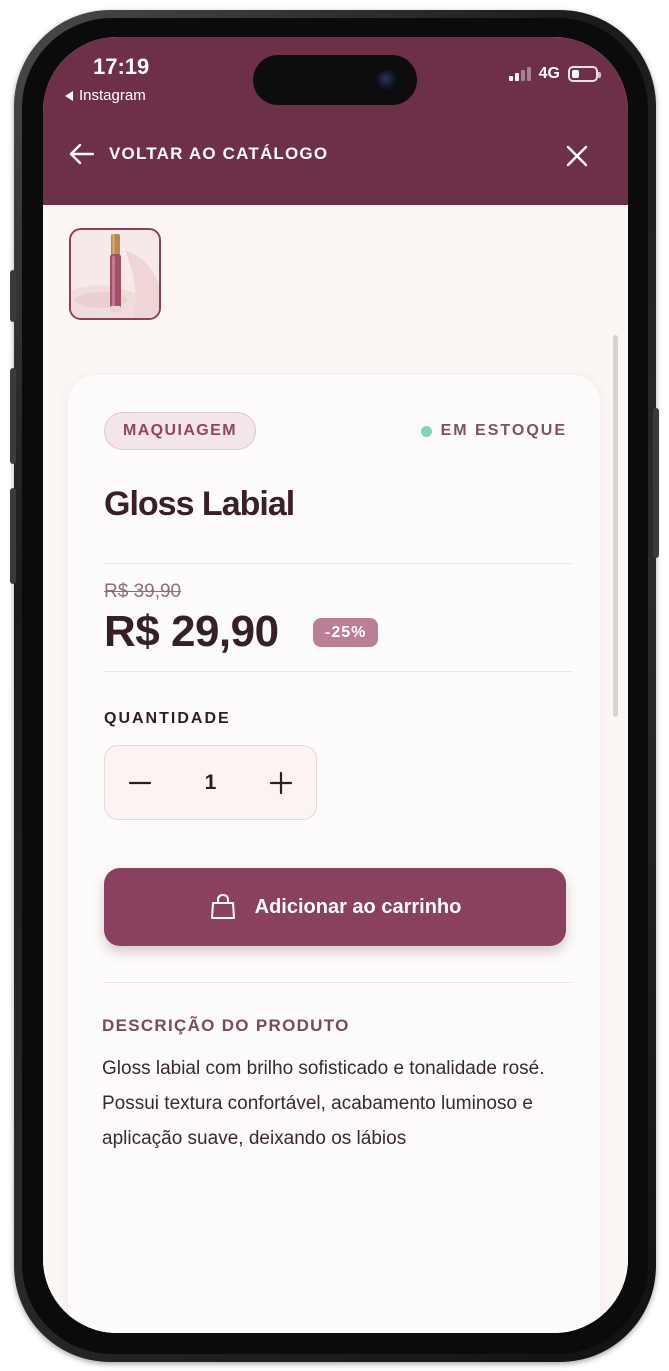 The width and height of the screenshot is (669, 1371). Describe the element at coordinates (82, 154) in the screenshot. I see `arrow-left-icon` at that location.